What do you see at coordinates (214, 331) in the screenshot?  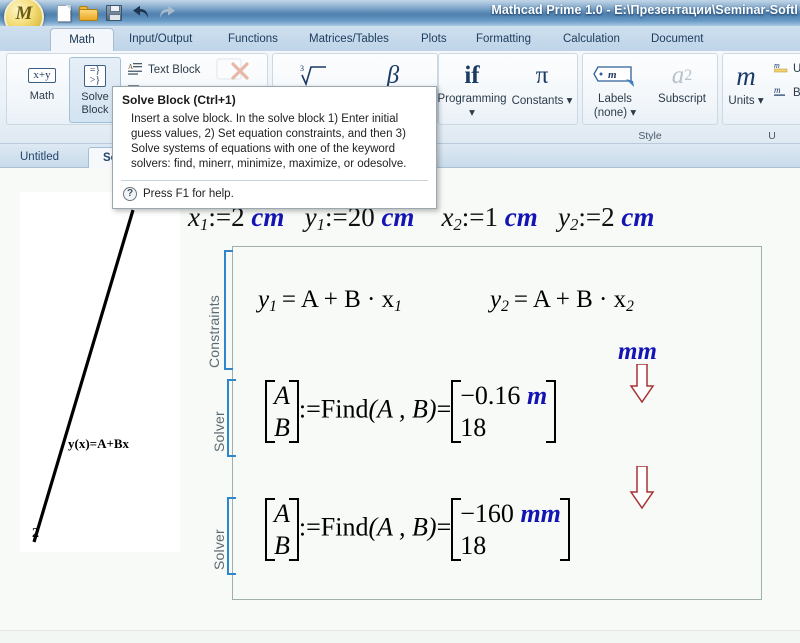 I see `constraints-section-label: Constraints` at bounding box center [214, 331].